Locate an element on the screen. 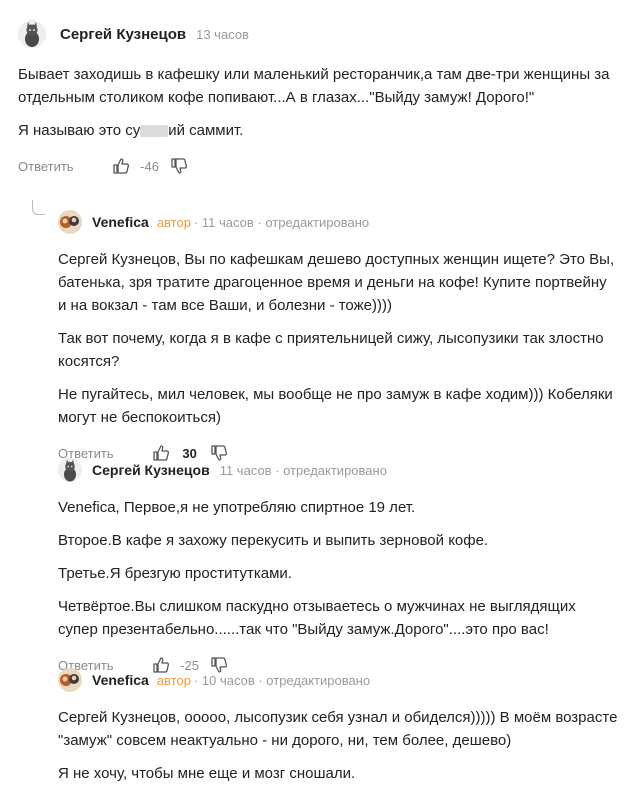 The image size is (641, 795). comment-time: 13 часов is located at coordinates (222, 34).